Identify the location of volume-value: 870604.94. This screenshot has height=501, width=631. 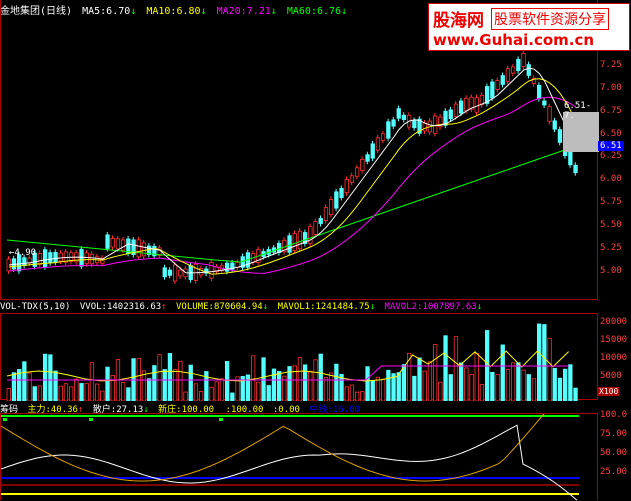
(238, 307).